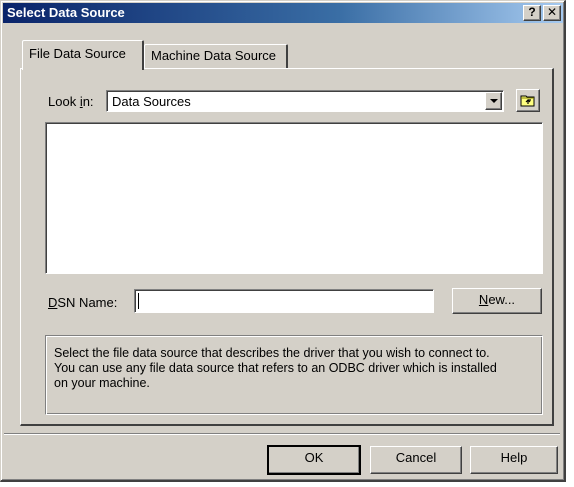  Describe the element at coordinates (77, 53) in the screenshot. I see `tab-file-data-source-label: File Data Source` at that location.